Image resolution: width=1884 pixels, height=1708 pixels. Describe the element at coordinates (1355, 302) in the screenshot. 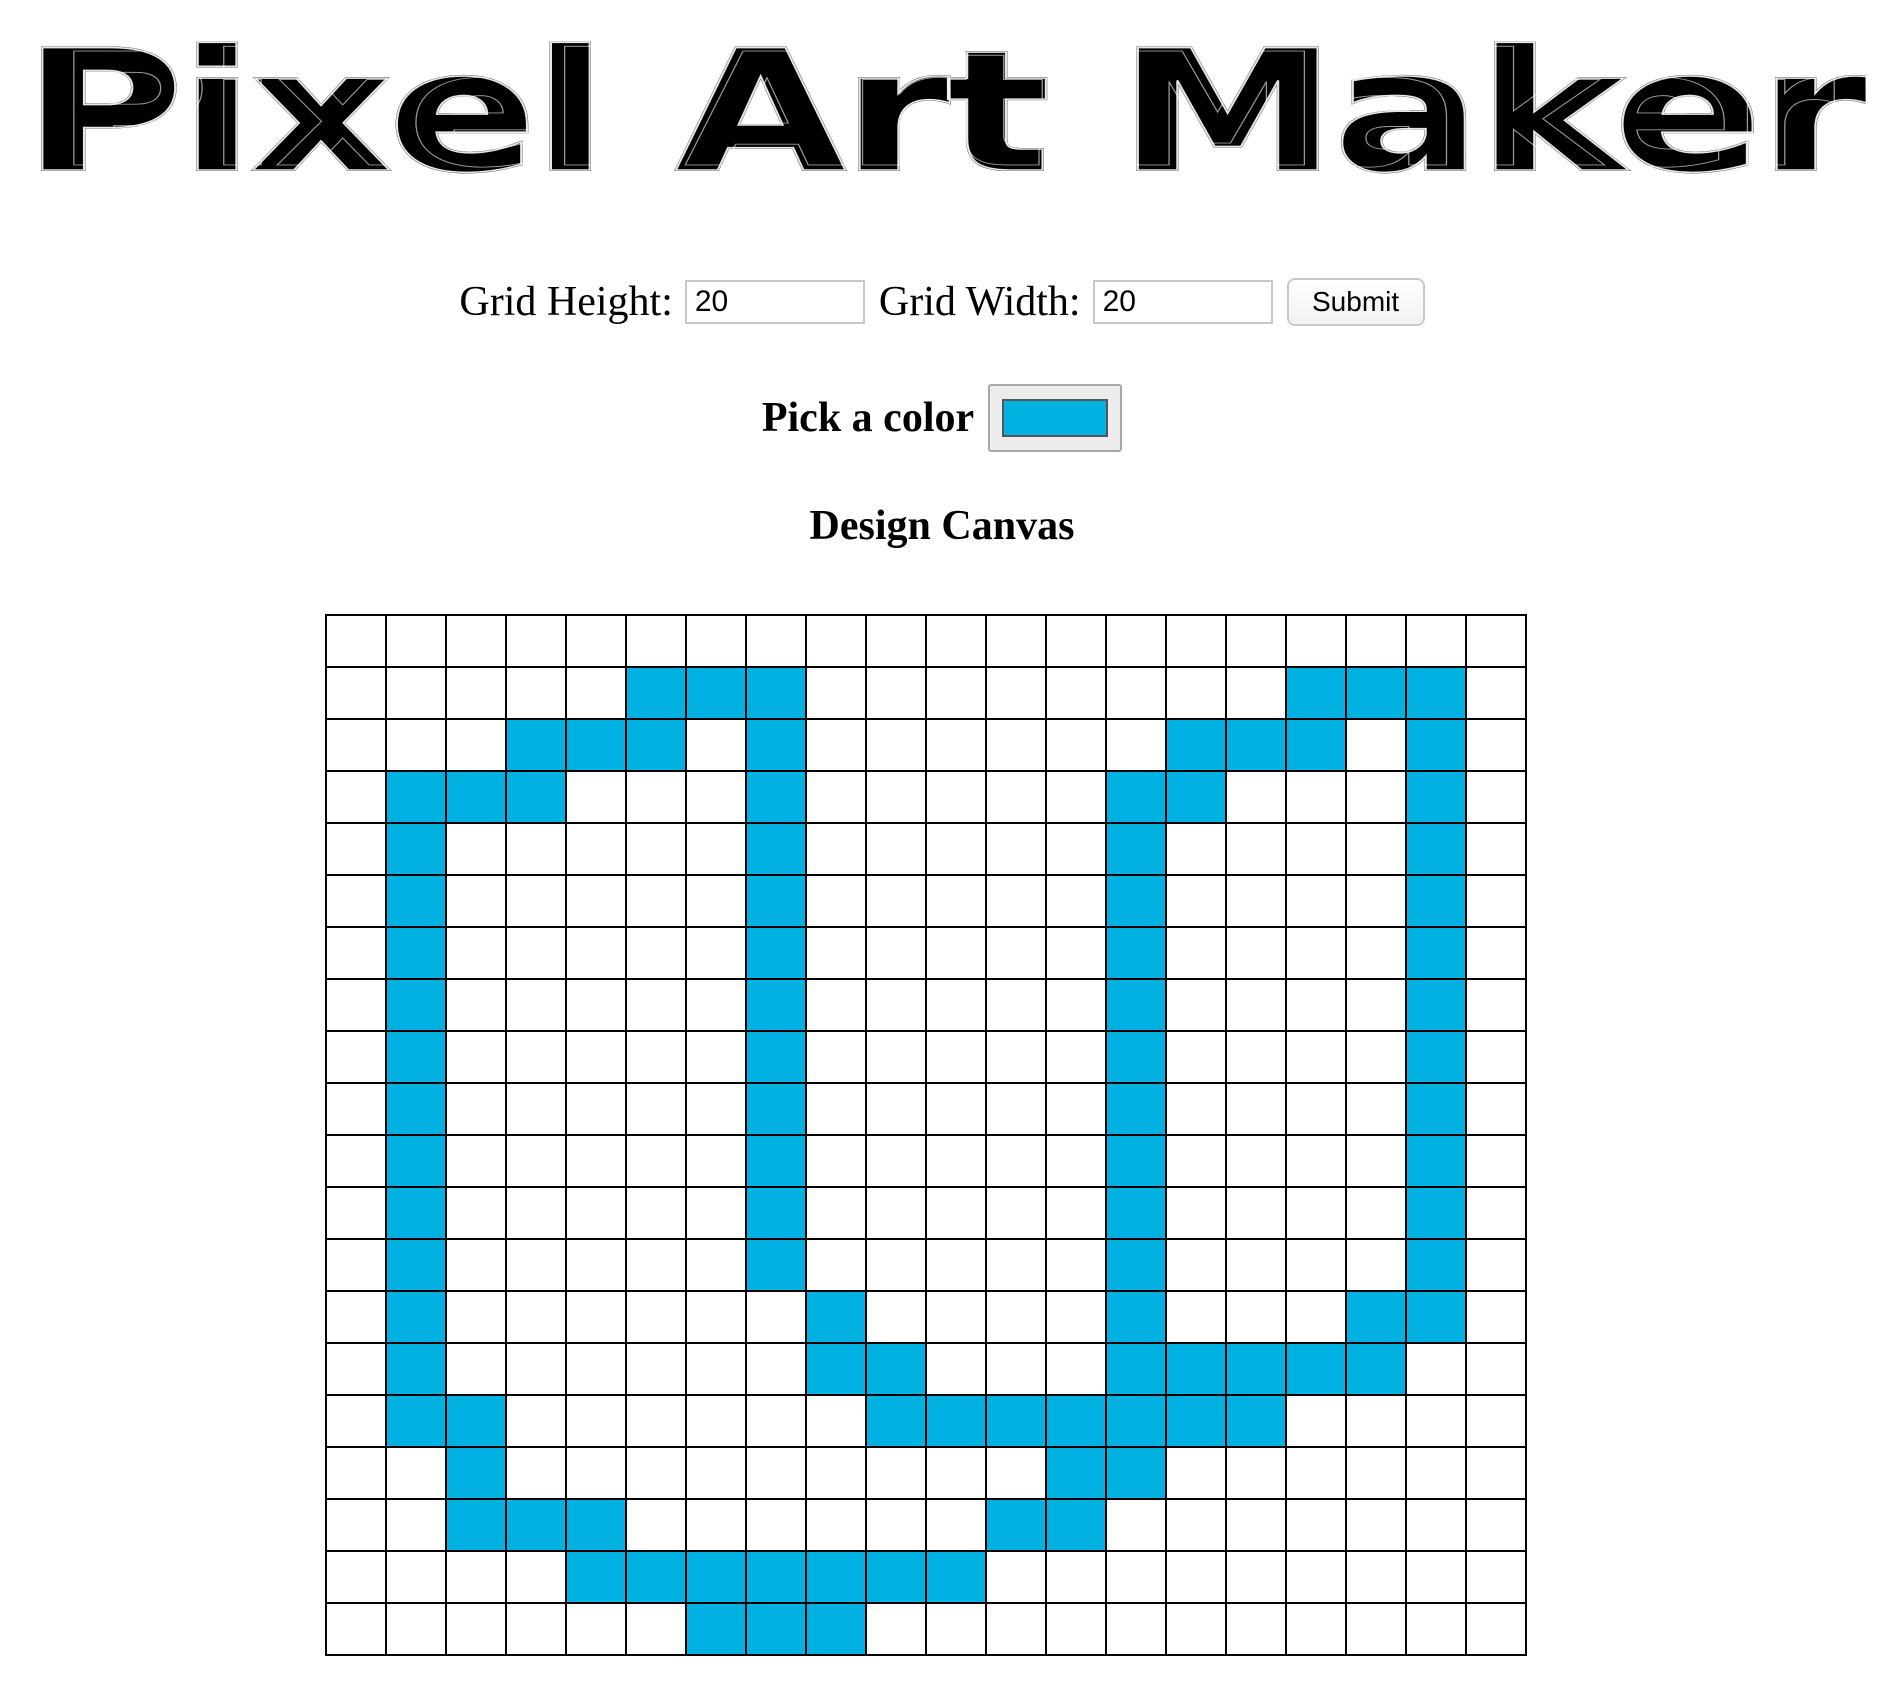

I see `submit-button: Submit` at that location.